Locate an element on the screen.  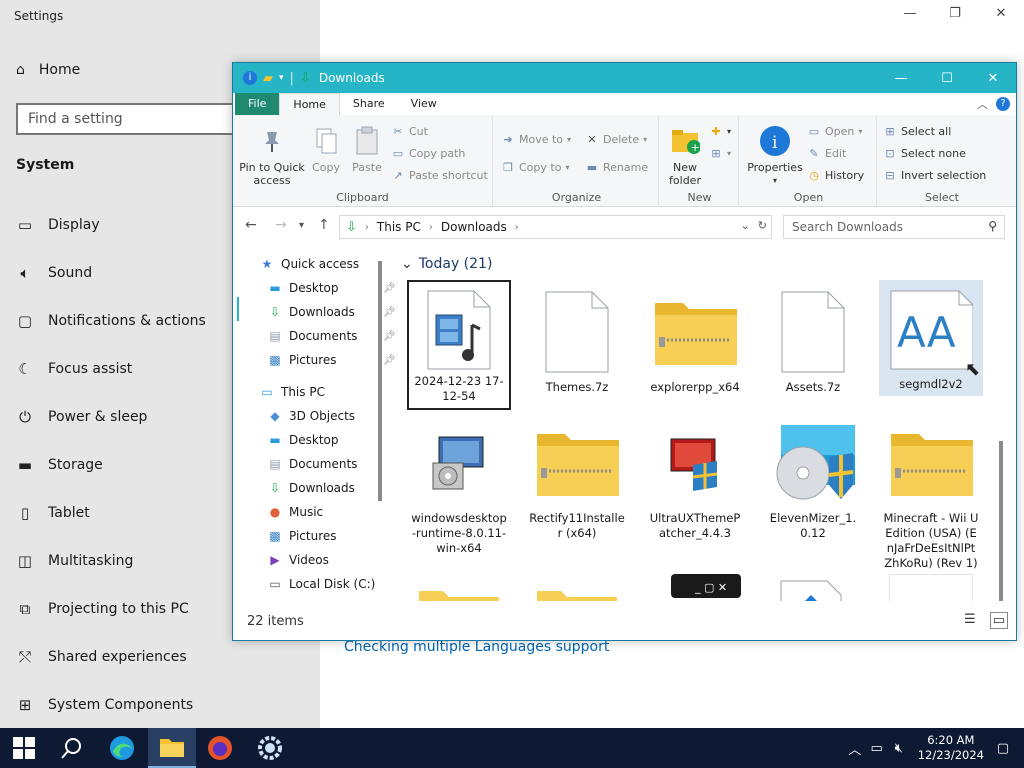
breadcrumb-this-pc: This PC is located at coordinates (399, 227).